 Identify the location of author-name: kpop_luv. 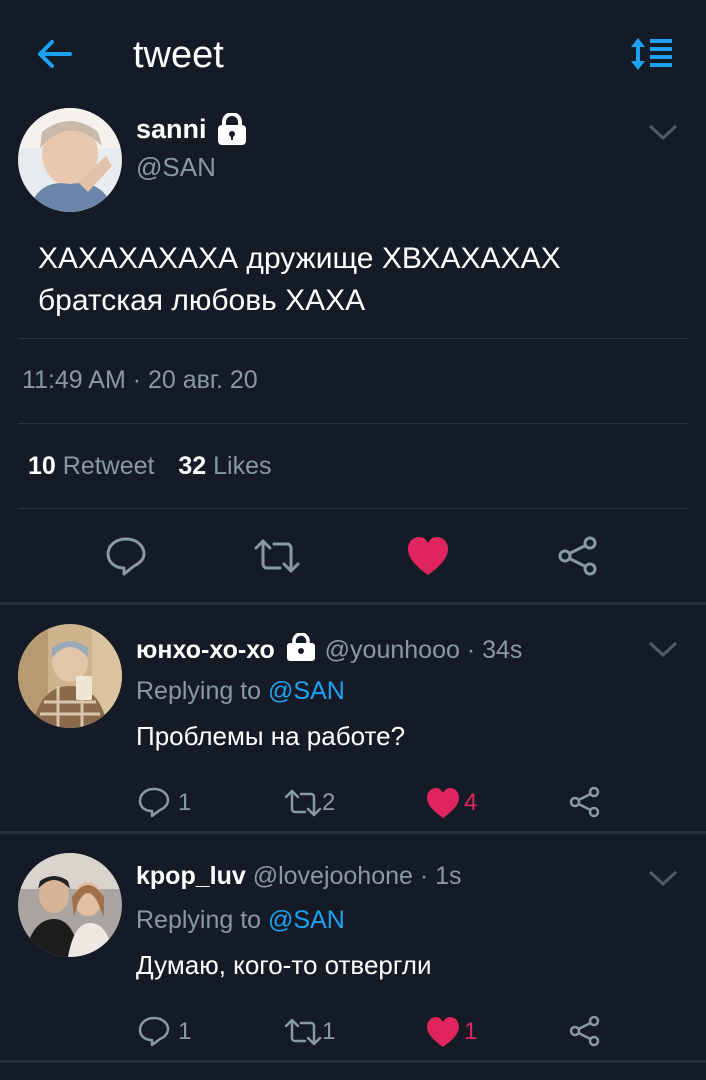
(191, 876).